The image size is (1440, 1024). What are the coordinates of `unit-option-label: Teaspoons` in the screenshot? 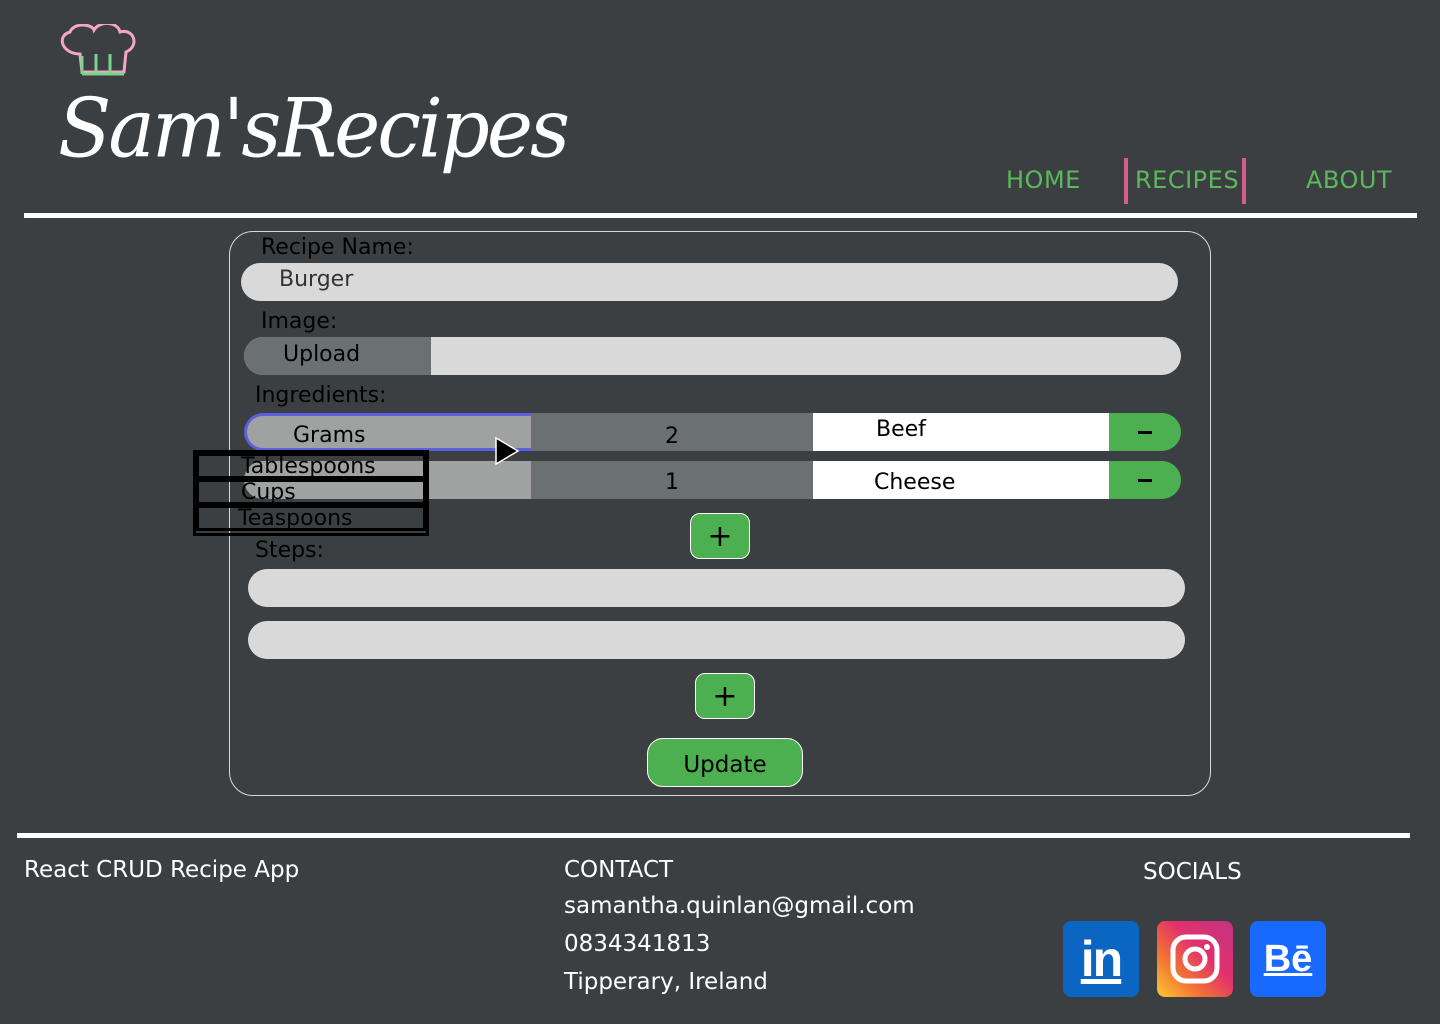 It's located at (295, 518).